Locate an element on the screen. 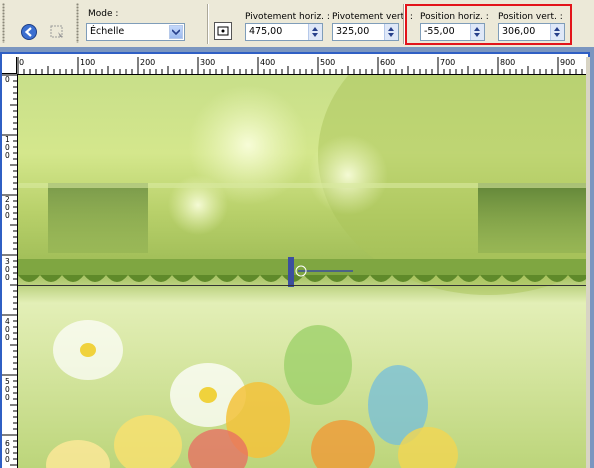 This screenshot has height=468, width=594. vertical-ruler: 0 1 0 0 2 0 0 3 0 0 4 0 0 5 0 0 6 0 0 is located at coordinates (10, 271).